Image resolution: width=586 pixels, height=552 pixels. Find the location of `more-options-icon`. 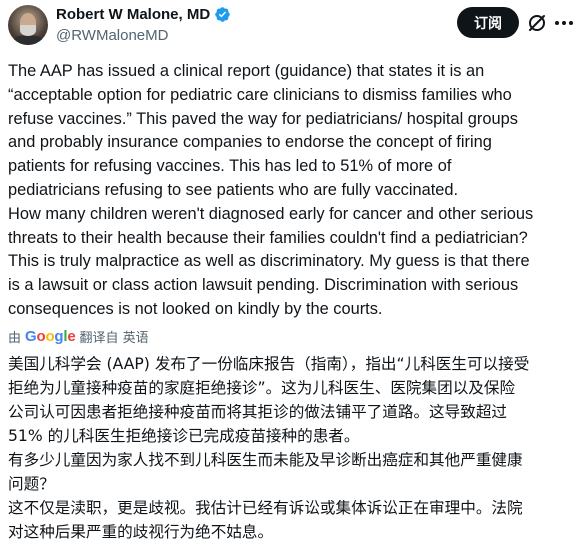

more-options-icon is located at coordinates (564, 23).